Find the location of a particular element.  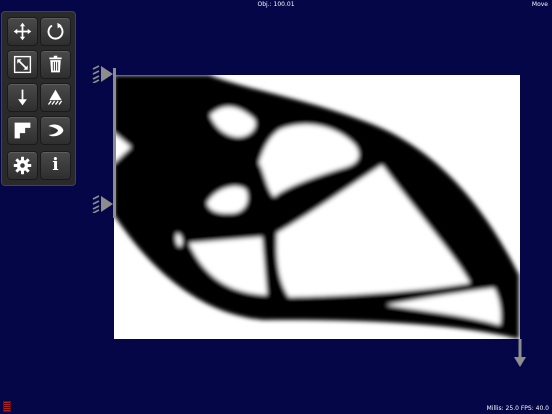

down-arrow-icon is located at coordinates (22, 97).